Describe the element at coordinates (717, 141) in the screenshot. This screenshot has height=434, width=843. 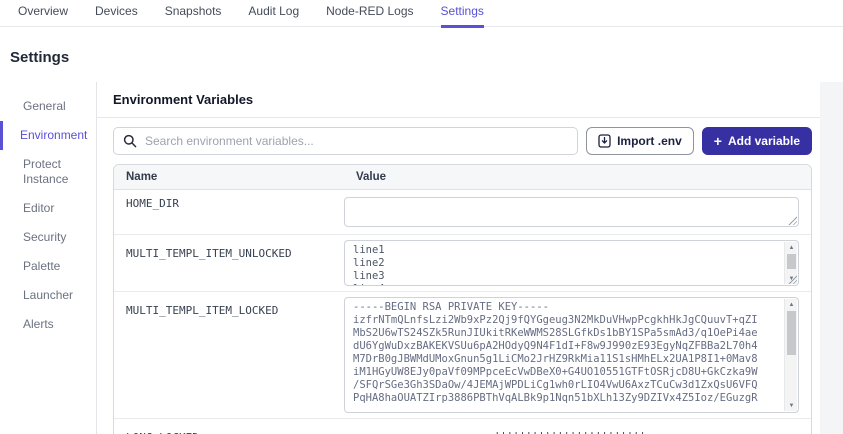
I see `plus-icon: +` at that location.